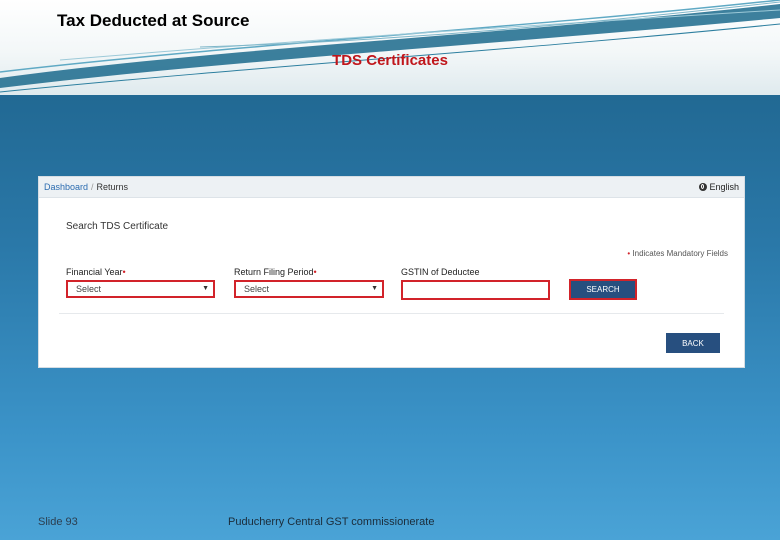  What do you see at coordinates (117, 226) in the screenshot?
I see `search-heading: Search TDS Certificate` at bounding box center [117, 226].